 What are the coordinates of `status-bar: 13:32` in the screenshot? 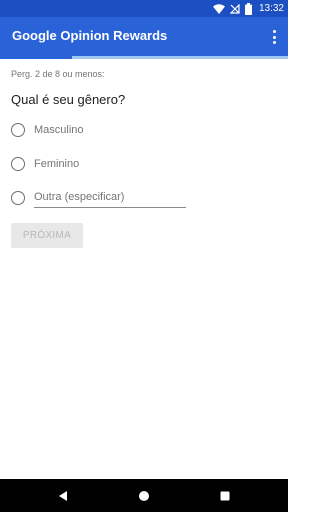 It's located at (144, 8).